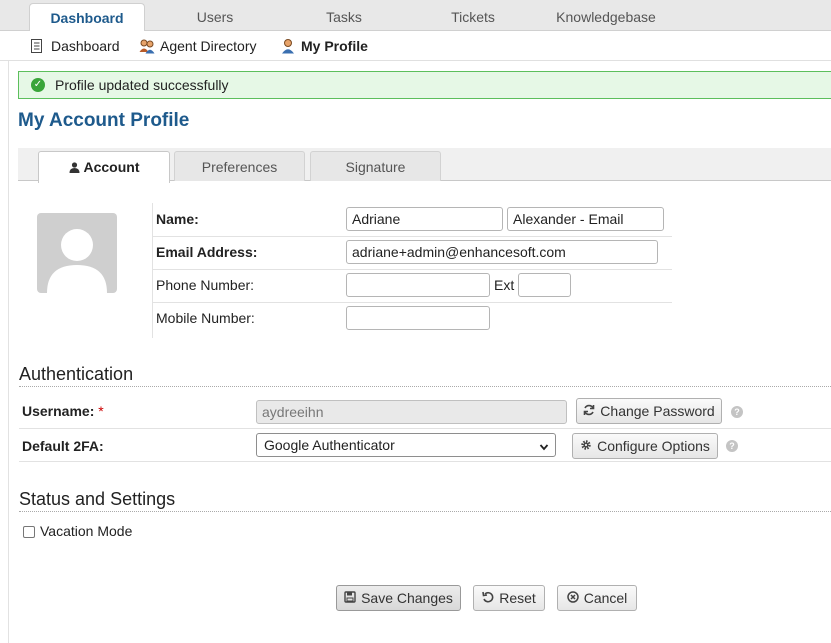 This screenshot has width=831, height=643. Describe the element at coordinates (504, 285) in the screenshot. I see `ext-label: Ext` at that location.